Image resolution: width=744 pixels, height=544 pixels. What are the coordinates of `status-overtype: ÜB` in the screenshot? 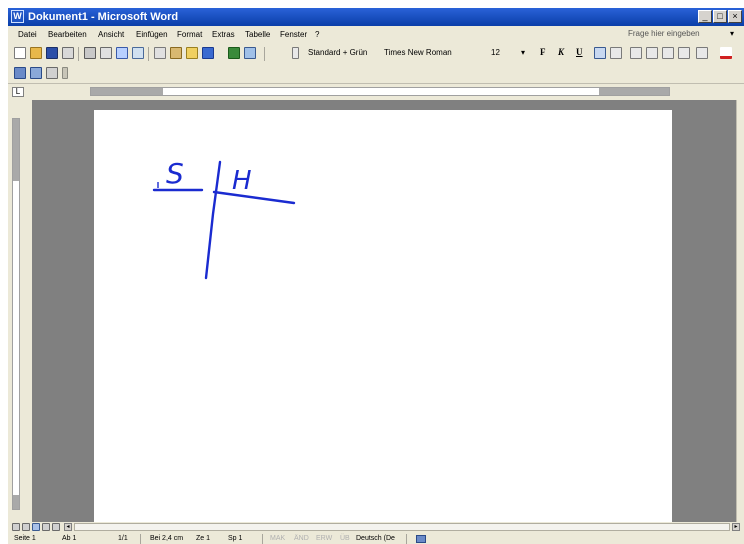 It's located at (345, 538).